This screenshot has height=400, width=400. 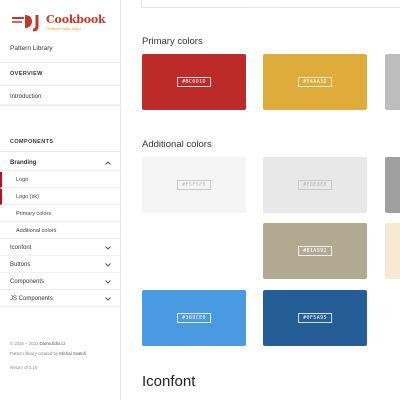 I want to click on logo-tagline: Užitečné rady a tipy, so click(x=64, y=28).